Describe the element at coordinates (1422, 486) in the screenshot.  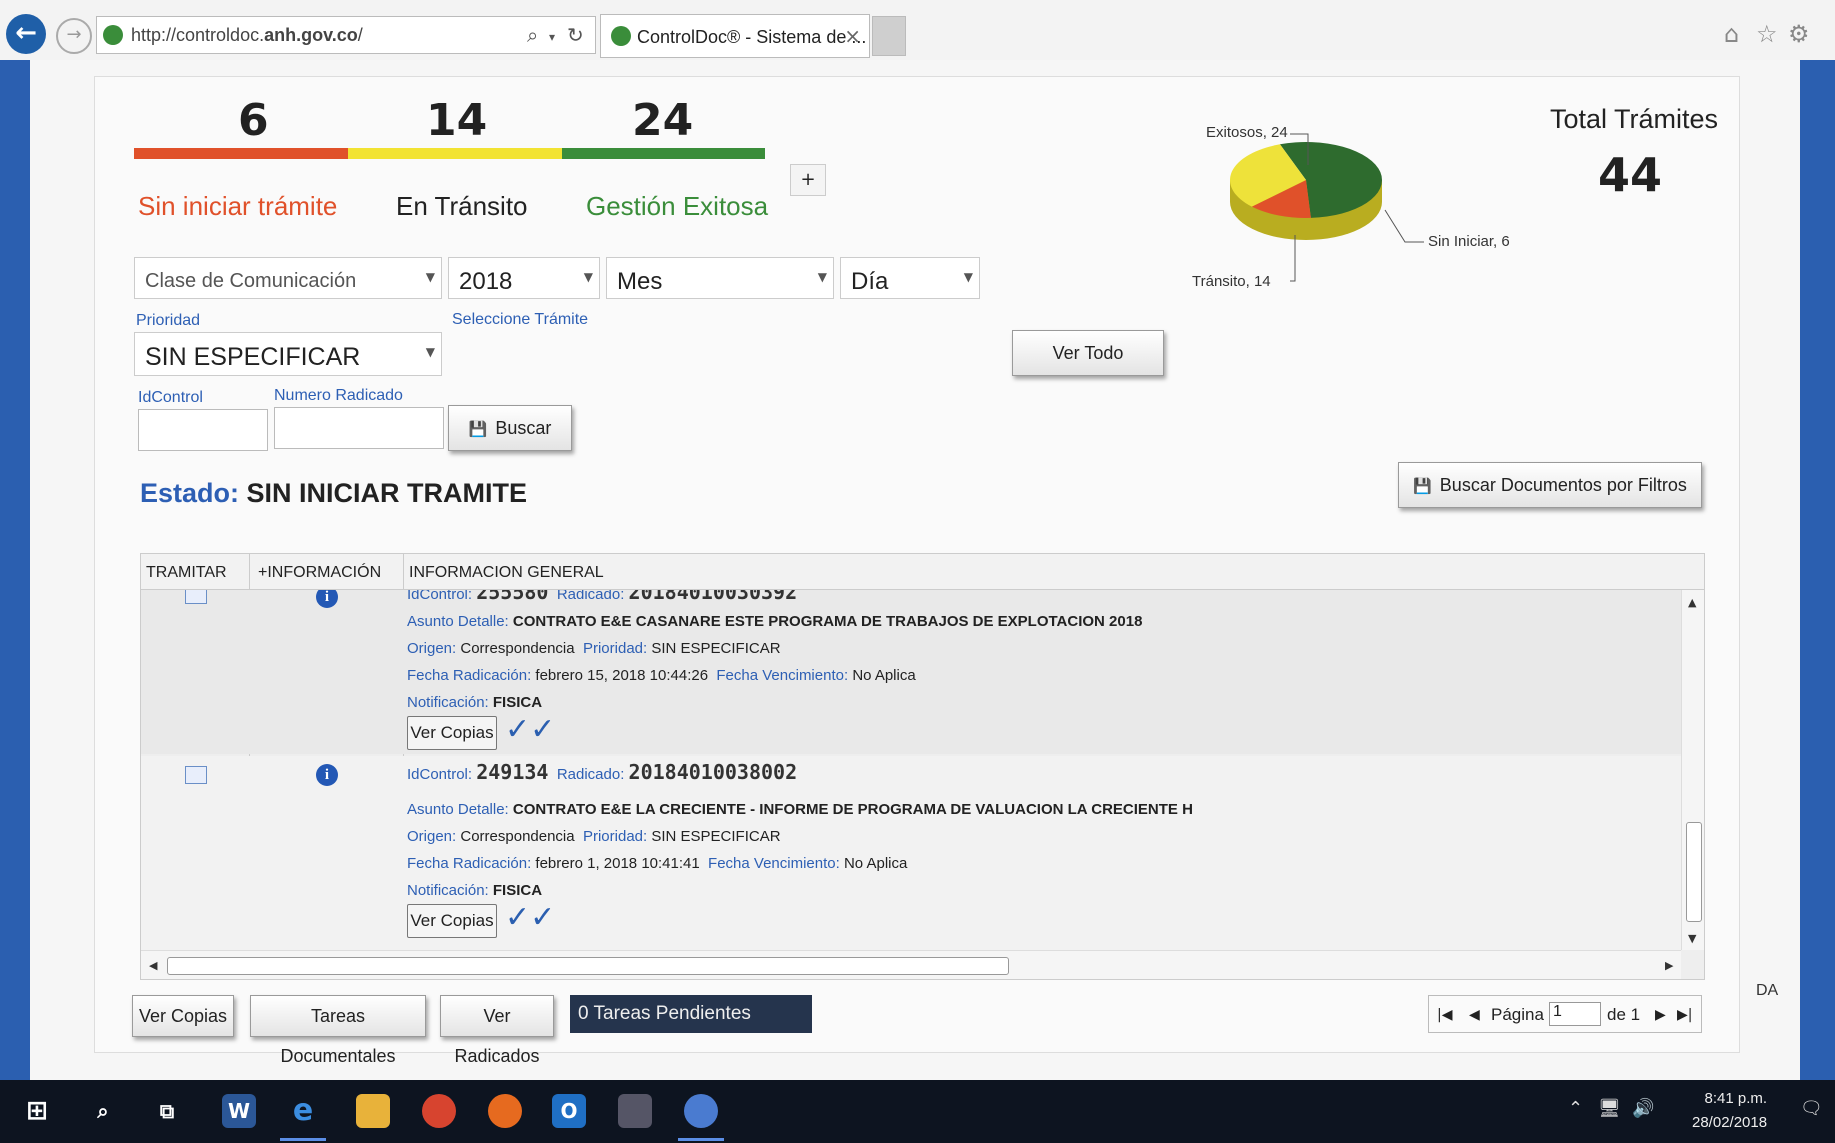
I see `binoculars-icon: 💾` at that location.